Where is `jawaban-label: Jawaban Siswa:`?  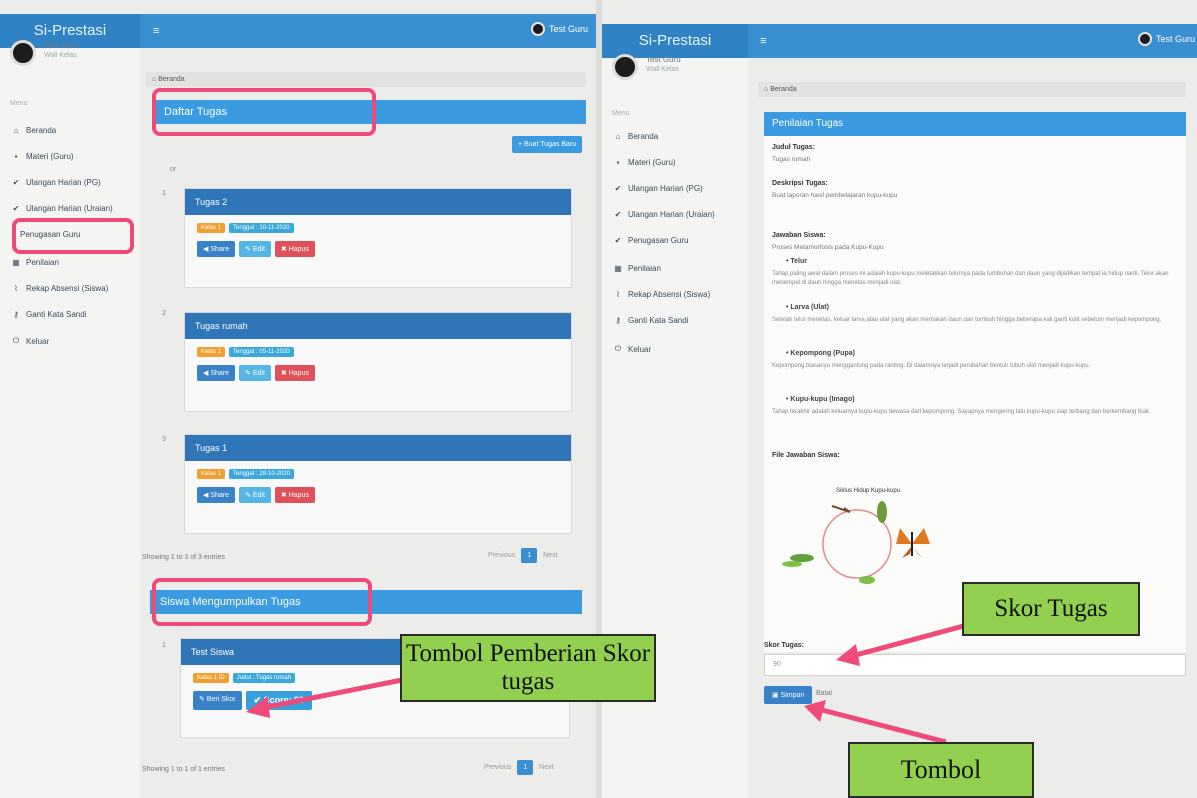 jawaban-label: Jawaban Siswa: is located at coordinates (799, 235).